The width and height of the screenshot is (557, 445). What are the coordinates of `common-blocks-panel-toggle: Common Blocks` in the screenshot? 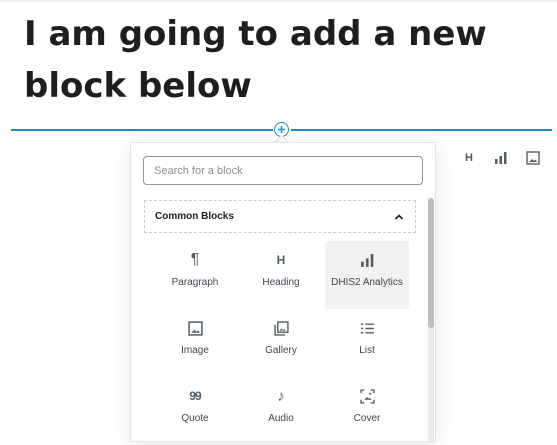 It's located at (280, 216).